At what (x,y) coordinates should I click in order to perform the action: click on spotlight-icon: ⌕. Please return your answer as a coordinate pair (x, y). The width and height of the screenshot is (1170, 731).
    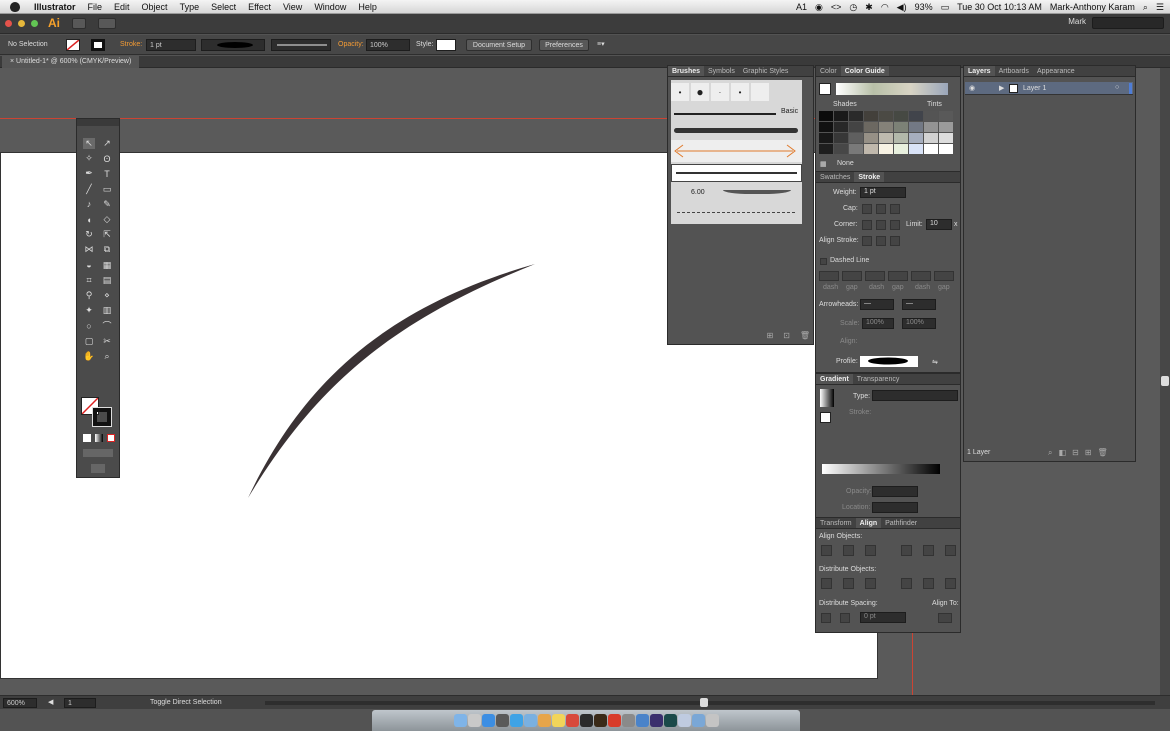
    Looking at the image, I should click on (1145, 7).